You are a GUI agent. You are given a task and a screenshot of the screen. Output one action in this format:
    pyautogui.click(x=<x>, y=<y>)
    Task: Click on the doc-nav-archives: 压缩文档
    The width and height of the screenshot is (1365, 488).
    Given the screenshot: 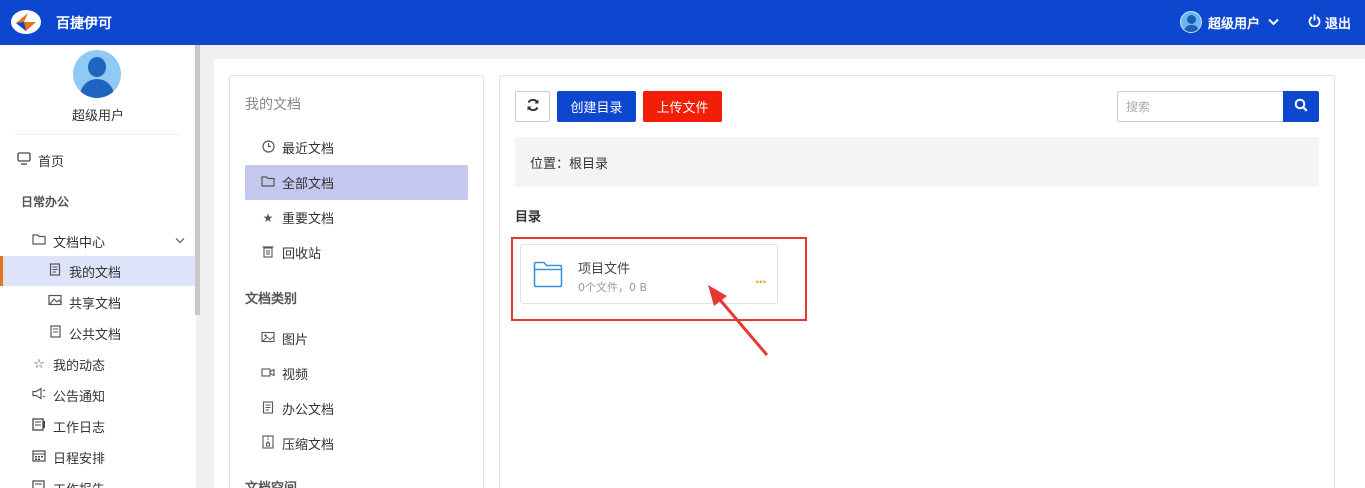 What is the action you would take?
    pyautogui.click(x=356, y=443)
    